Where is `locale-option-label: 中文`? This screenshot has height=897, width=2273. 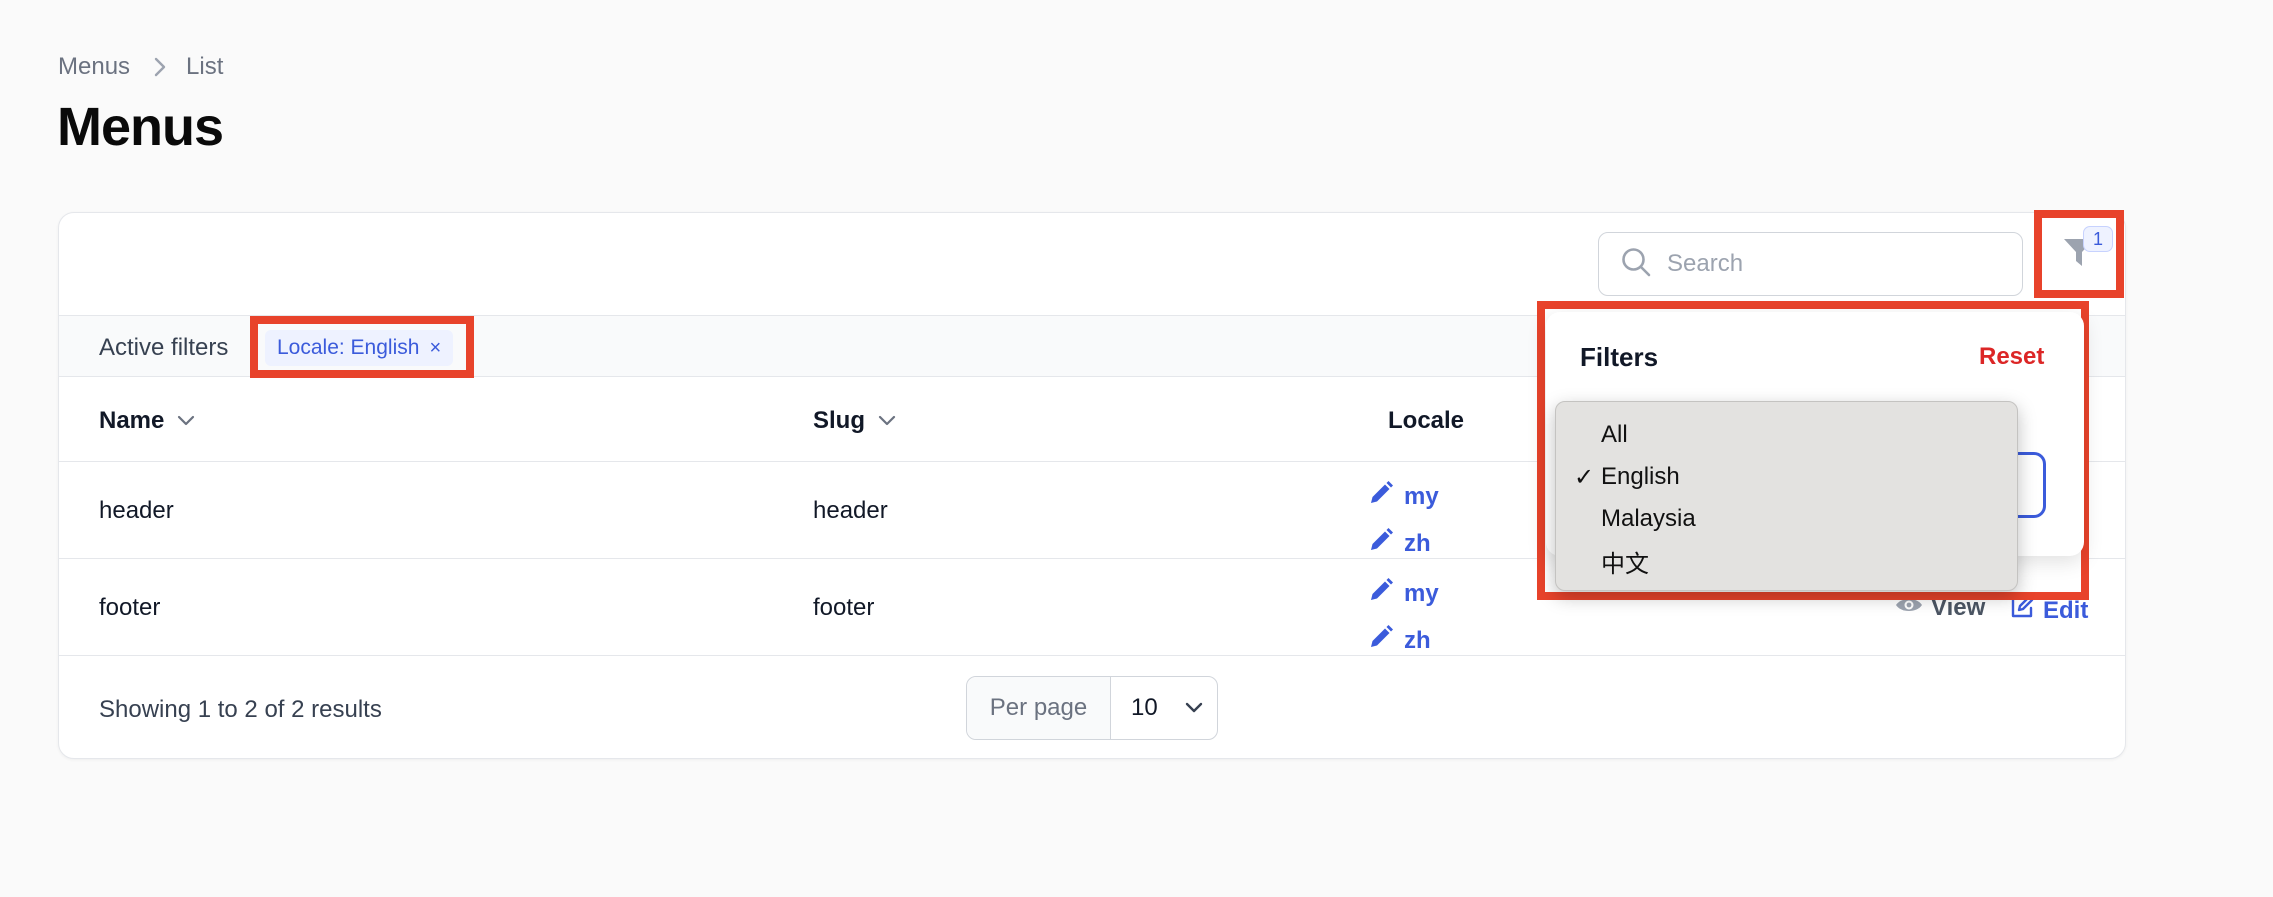 locale-option-label: 中文 is located at coordinates (1625, 564).